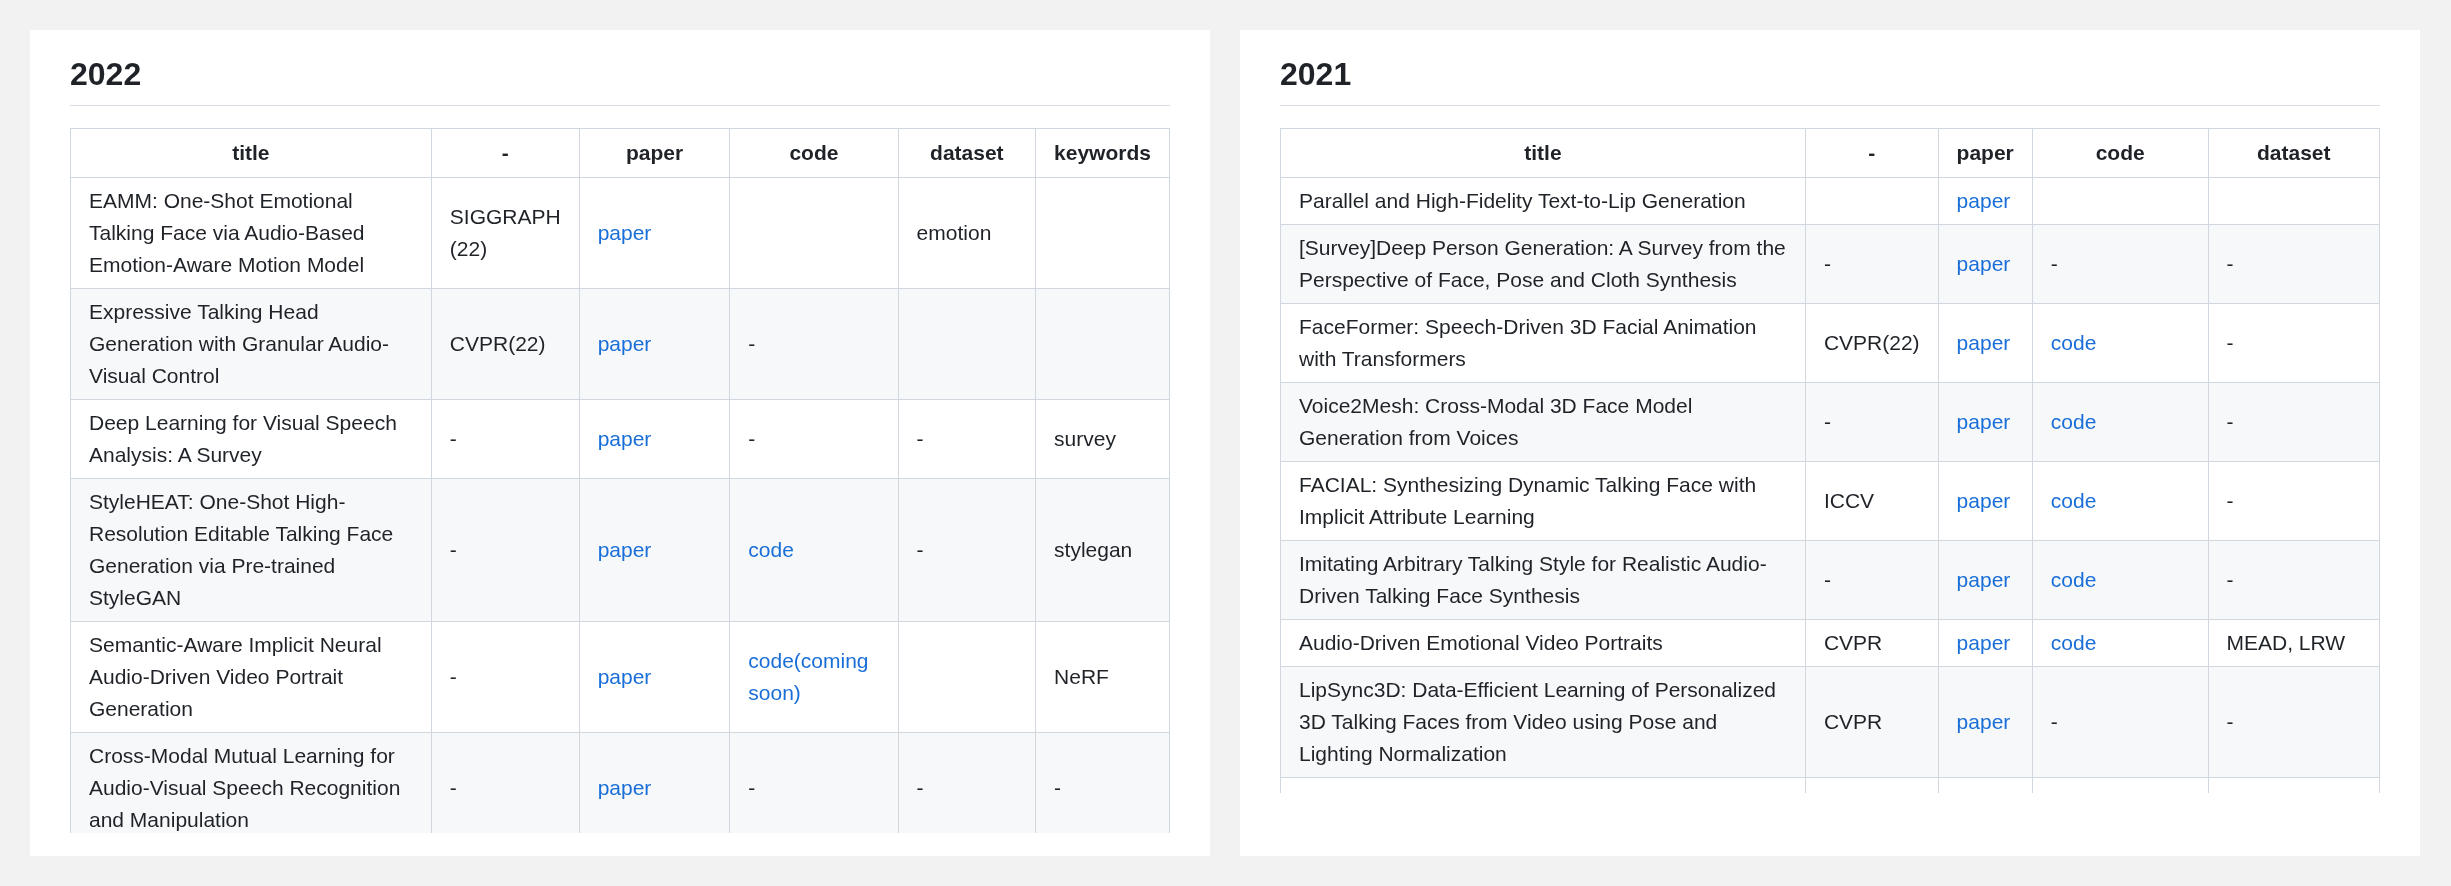  What do you see at coordinates (239, 343) in the screenshot?
I see `table-cell: Expressive Talking Head Generation with Granular Audio-Visual Control` at bounding box center [239, 343].